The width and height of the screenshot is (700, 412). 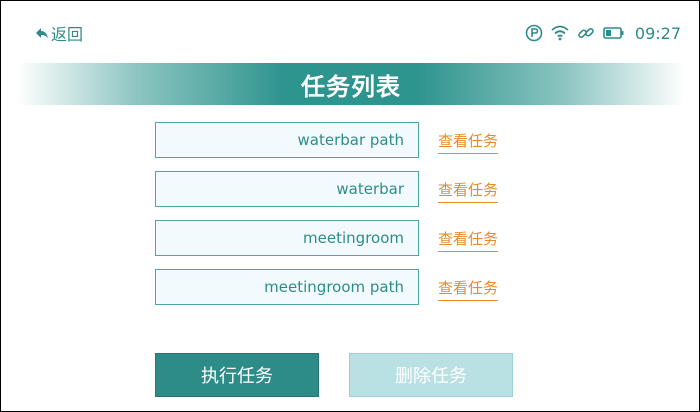 I want to click on task-name-field: meetingroom path, so click(x=287, y=287).